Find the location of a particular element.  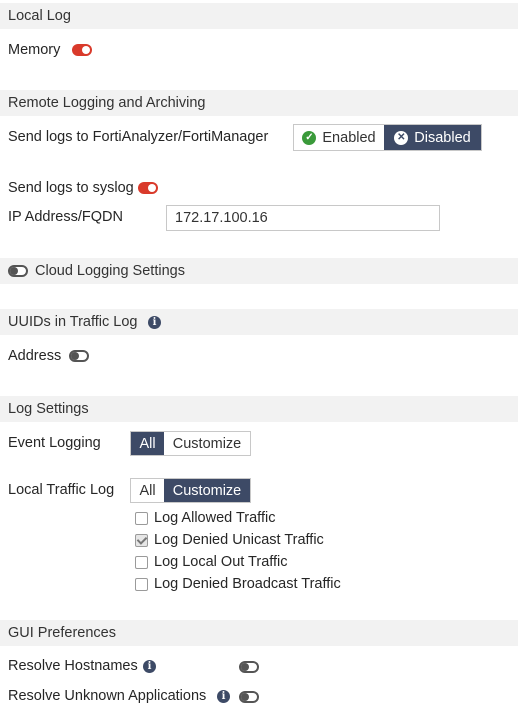

checkbox-row: Log Local Out Traffic is located at coordinates (211, 562).